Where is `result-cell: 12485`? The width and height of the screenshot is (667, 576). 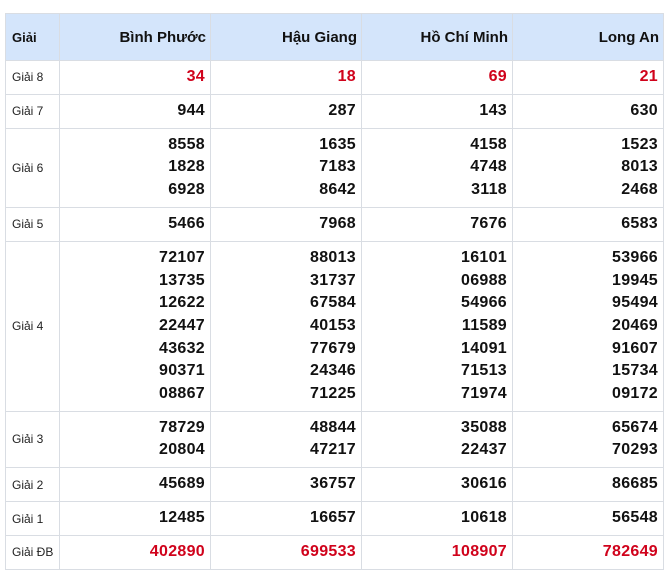 result-cell: 12485 is located at coordinates (135, 519).